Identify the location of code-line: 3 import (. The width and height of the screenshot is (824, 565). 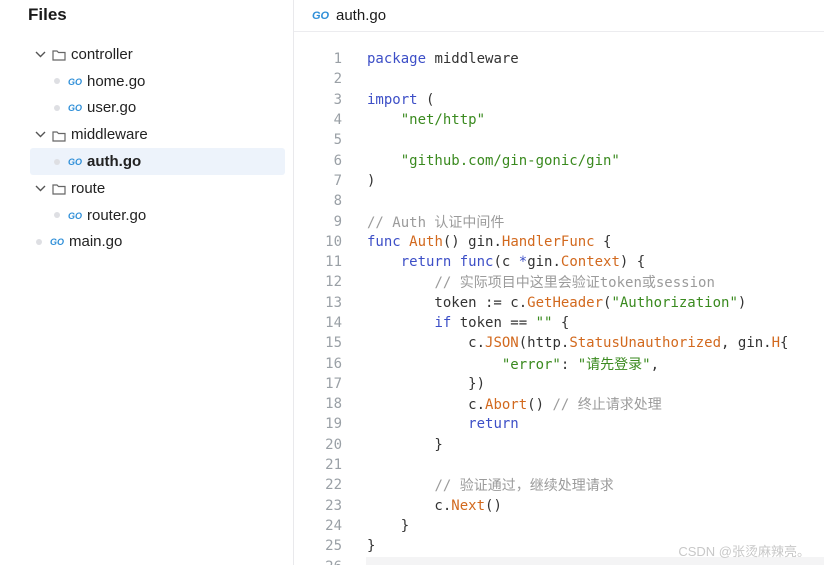
(559, 100).